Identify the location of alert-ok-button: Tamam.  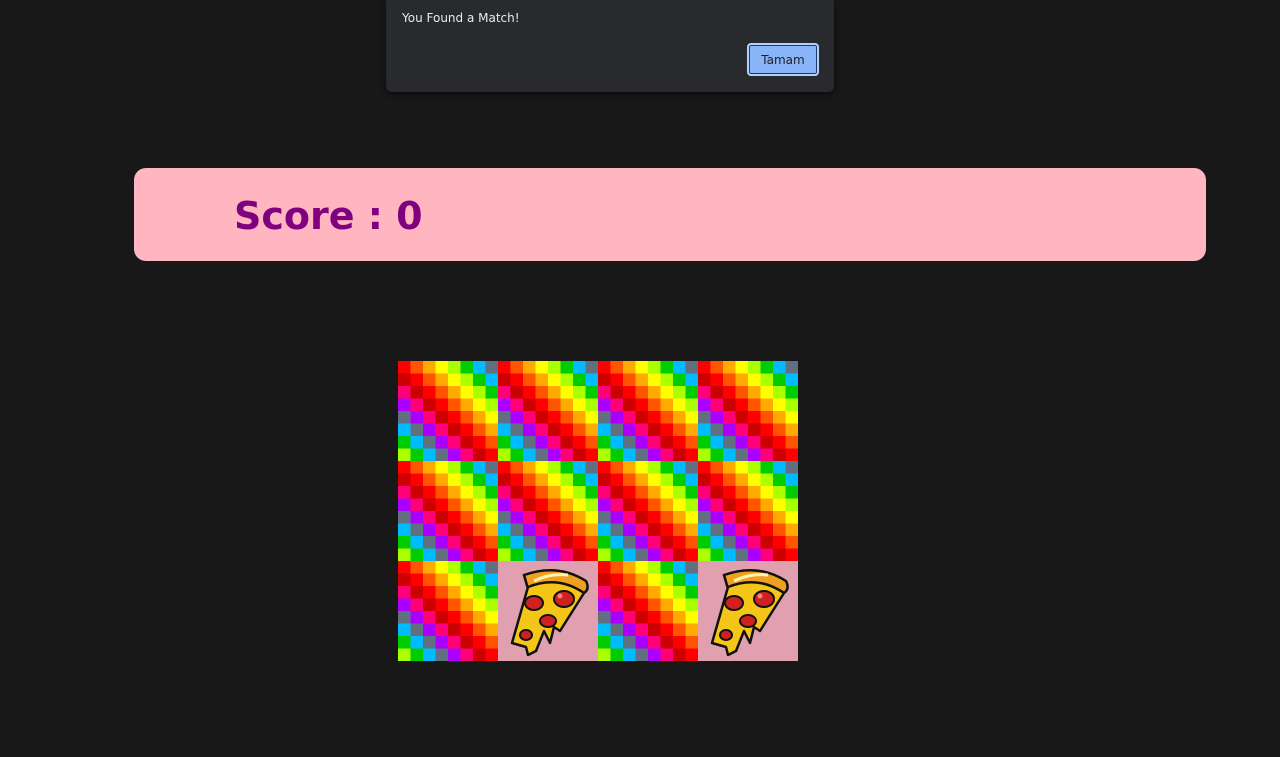
(783, 59).